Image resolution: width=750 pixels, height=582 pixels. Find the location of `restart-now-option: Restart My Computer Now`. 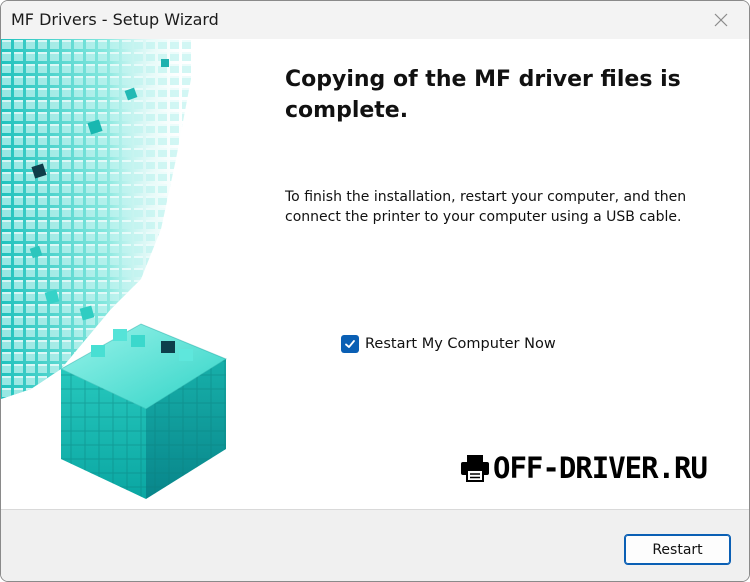

restart-now-option: Restart My Computer Now is located at coordinates (448, 344).